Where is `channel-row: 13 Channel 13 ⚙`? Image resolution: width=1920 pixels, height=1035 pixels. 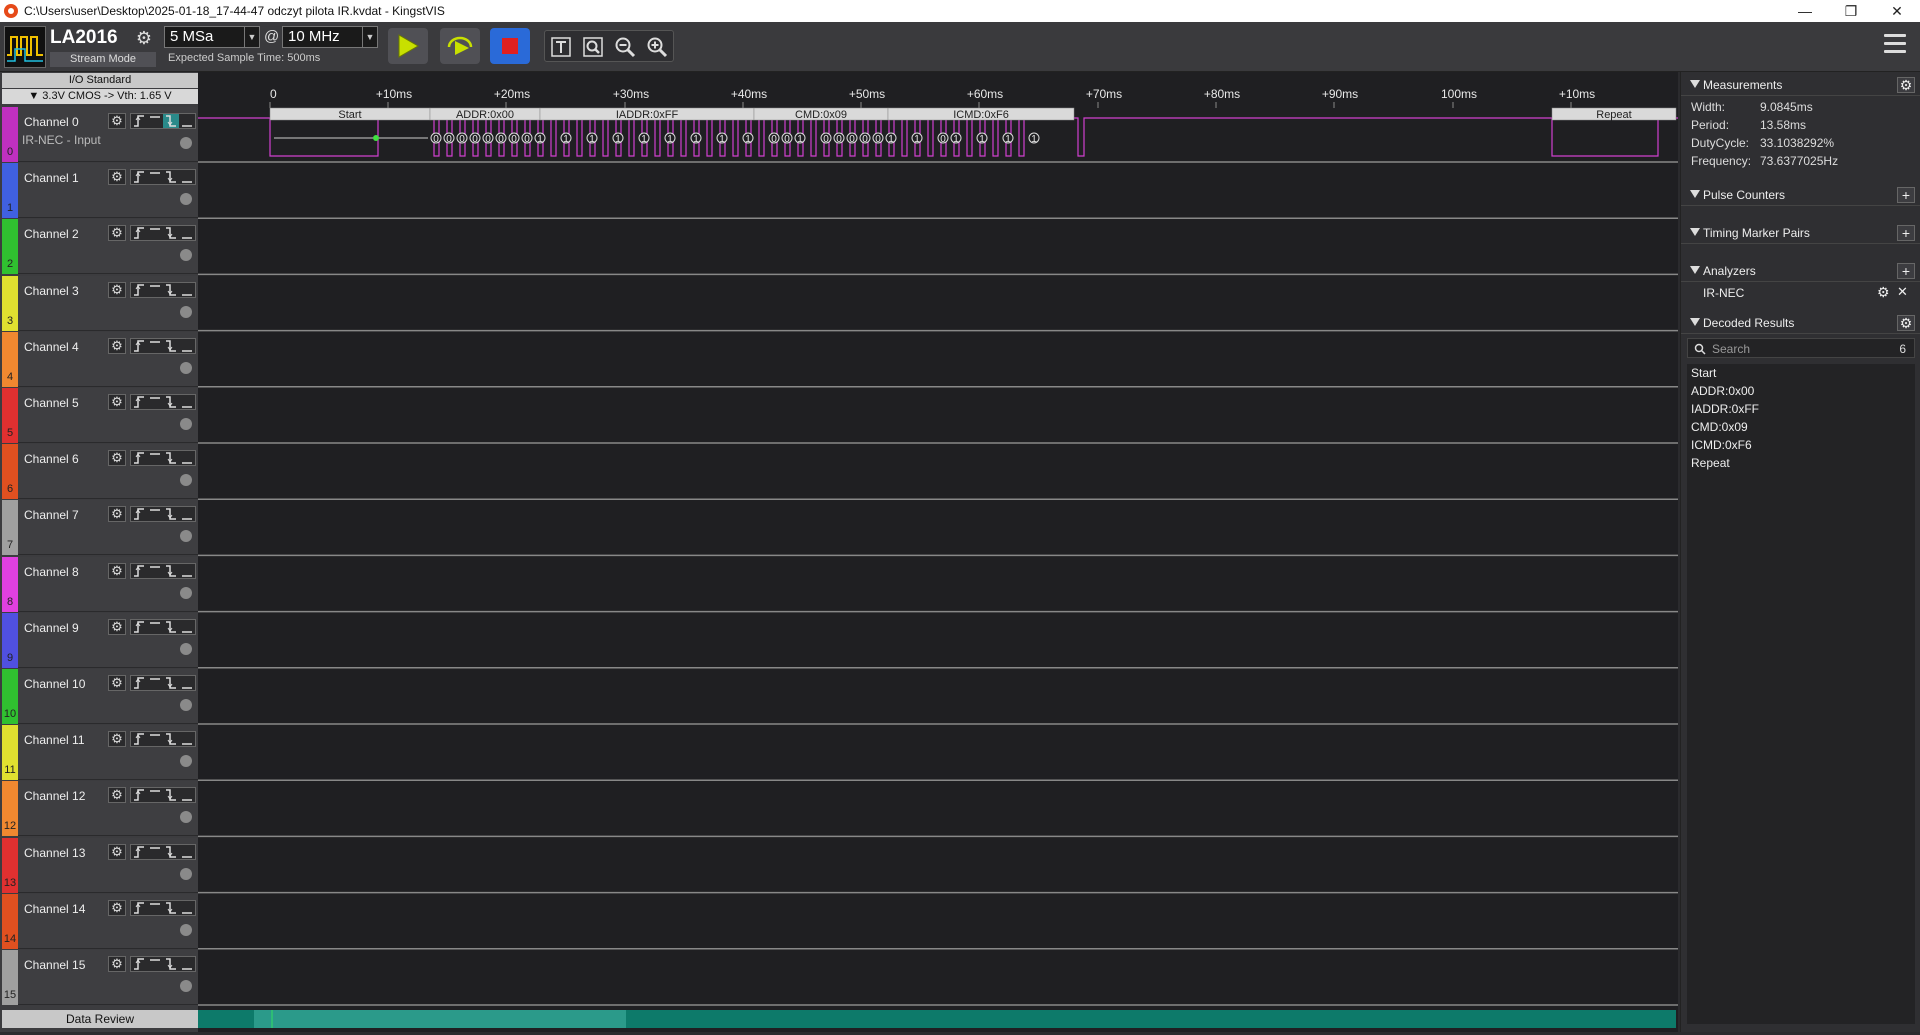
channel-row: 13 Channel 13 ⚙ is located at coordinates (100, 865).